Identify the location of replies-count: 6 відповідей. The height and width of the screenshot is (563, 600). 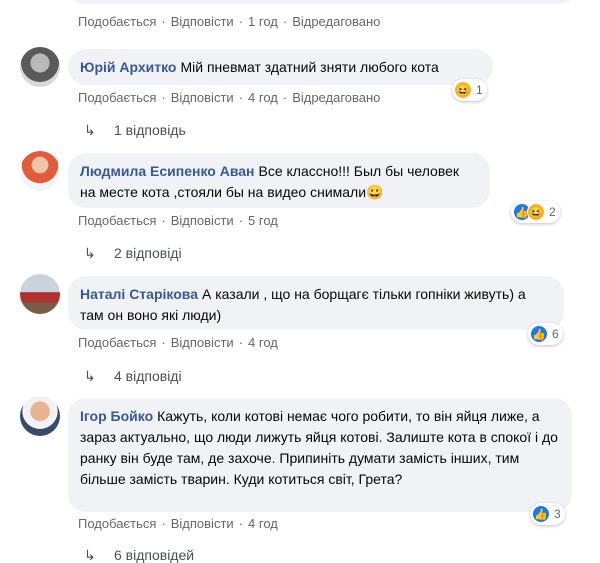
(154, 555).